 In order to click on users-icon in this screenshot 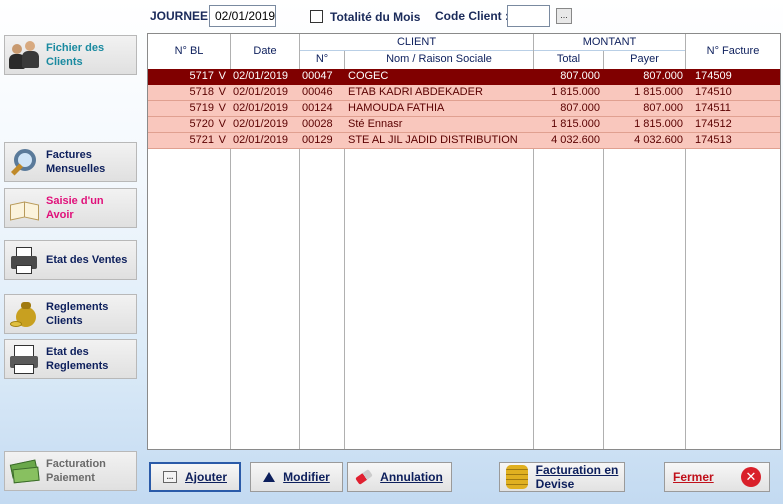, I will do `click(25, 55)`.